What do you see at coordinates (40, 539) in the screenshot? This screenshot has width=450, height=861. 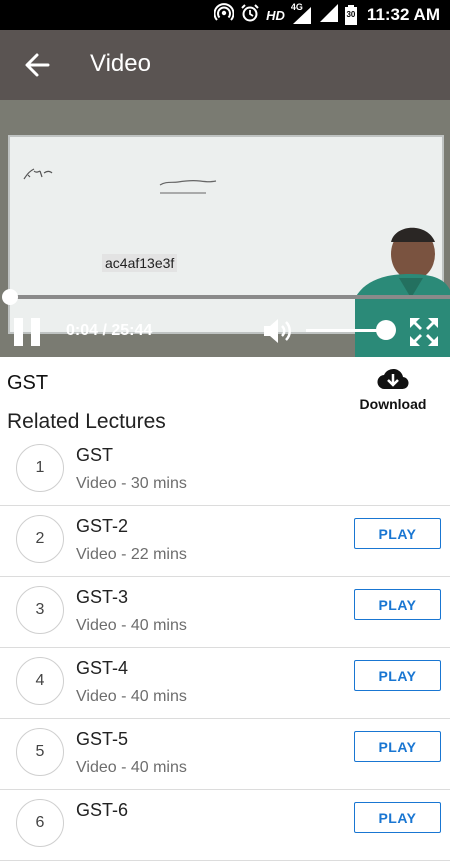 I see `lecture-number: 2` at bounding box center [40, 539].